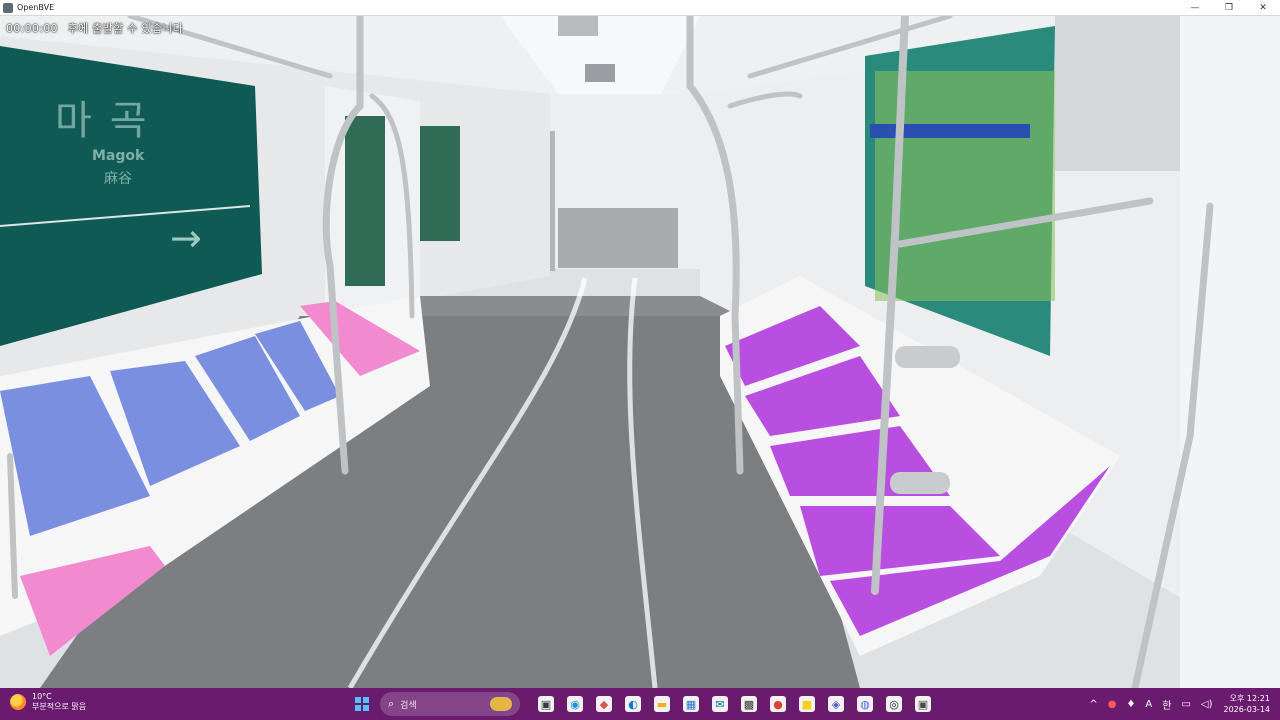  Describe the element at coordinates (1195, 7) in the screenshot. I see `minimize-button: —` at that location.